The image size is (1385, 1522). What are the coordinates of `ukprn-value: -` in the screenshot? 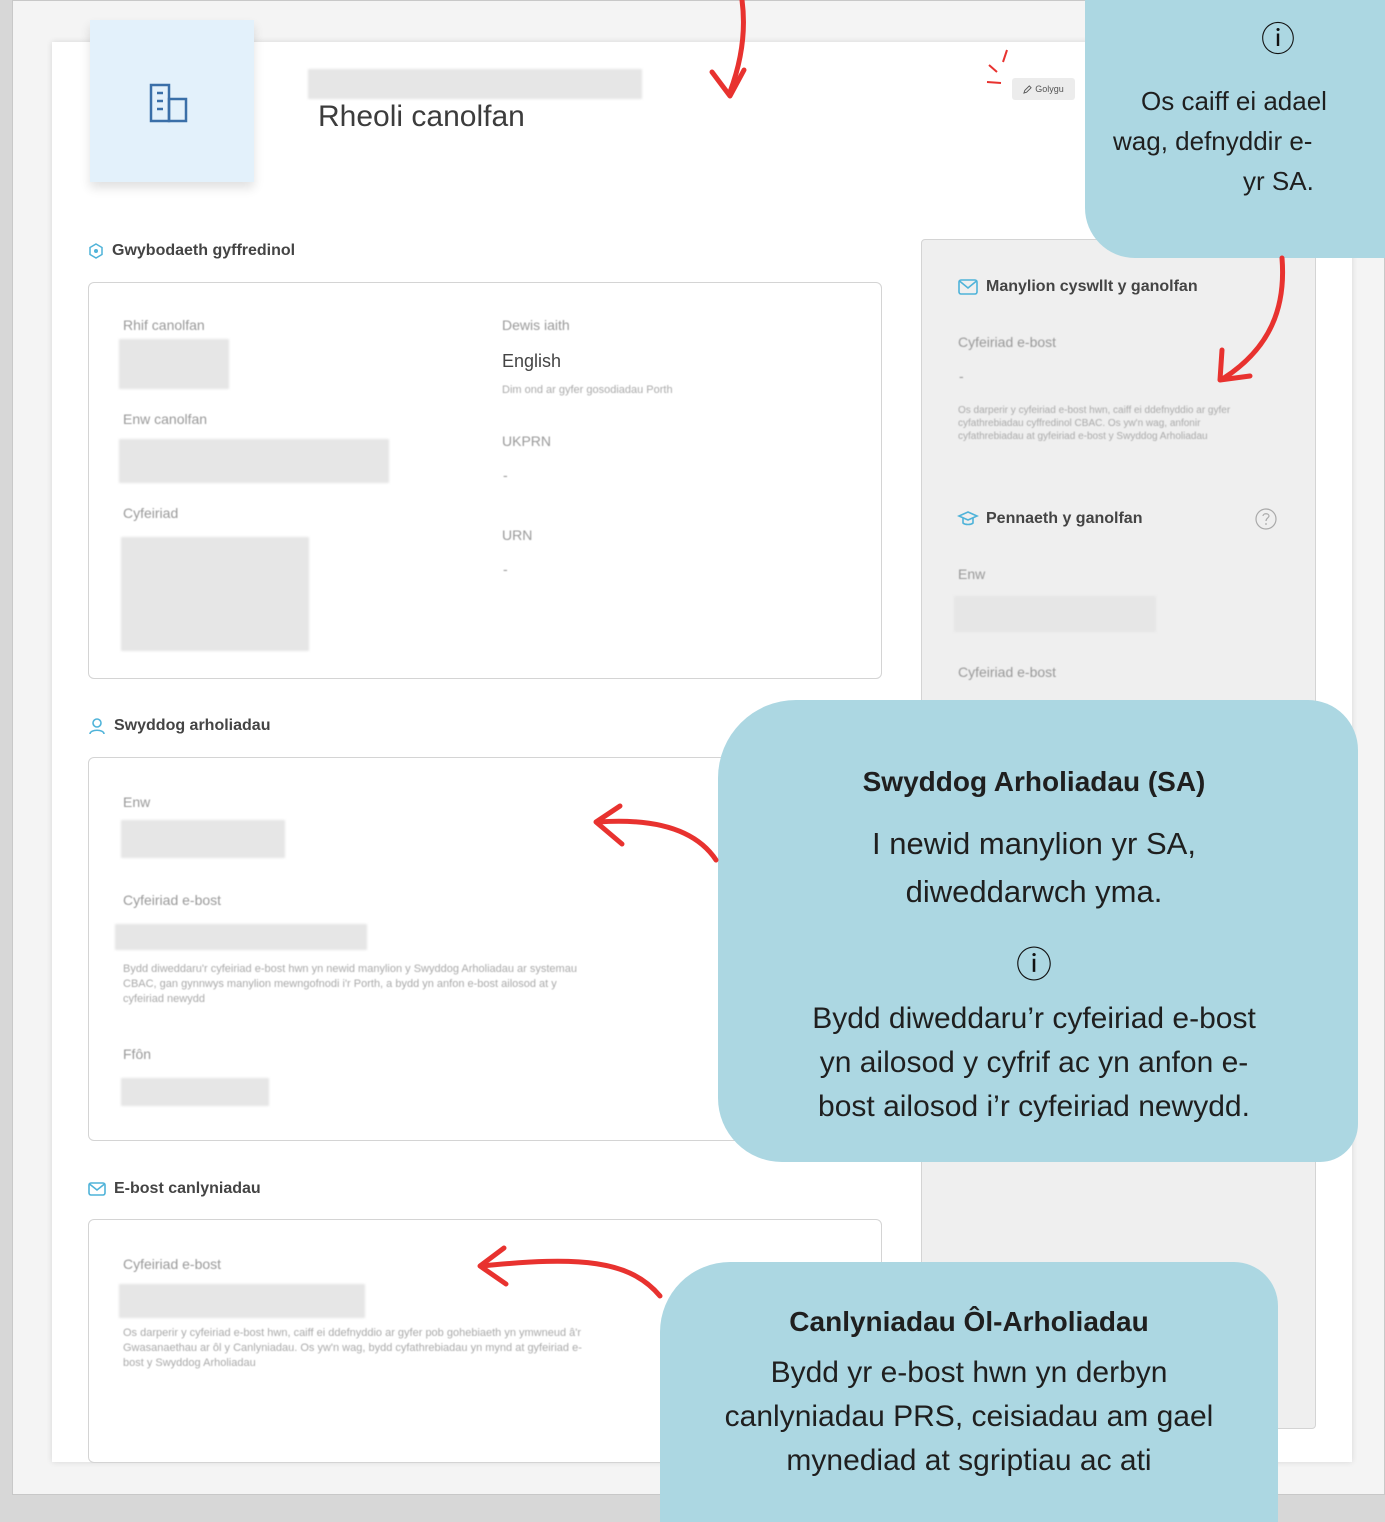 It's located at (505, 475).